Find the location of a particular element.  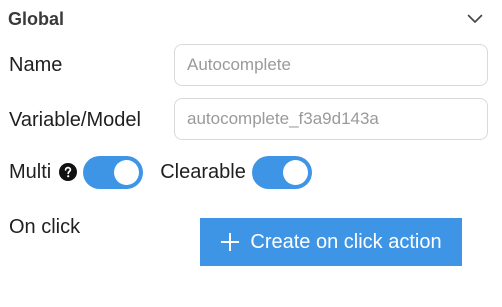

clearable-label: Clearable is located at coordinates (203, 171).